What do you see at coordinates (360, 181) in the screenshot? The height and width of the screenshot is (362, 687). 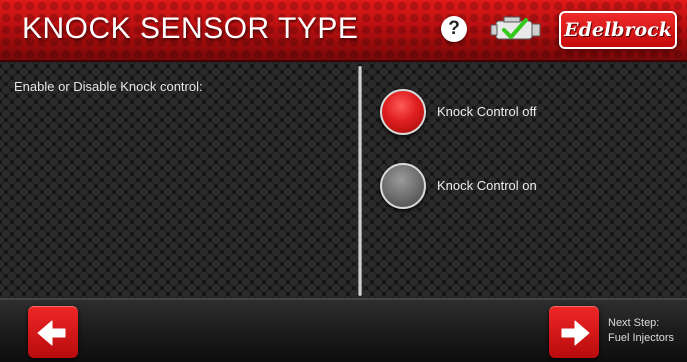 I see `vertical-divider` at bounding box center [360, 181].